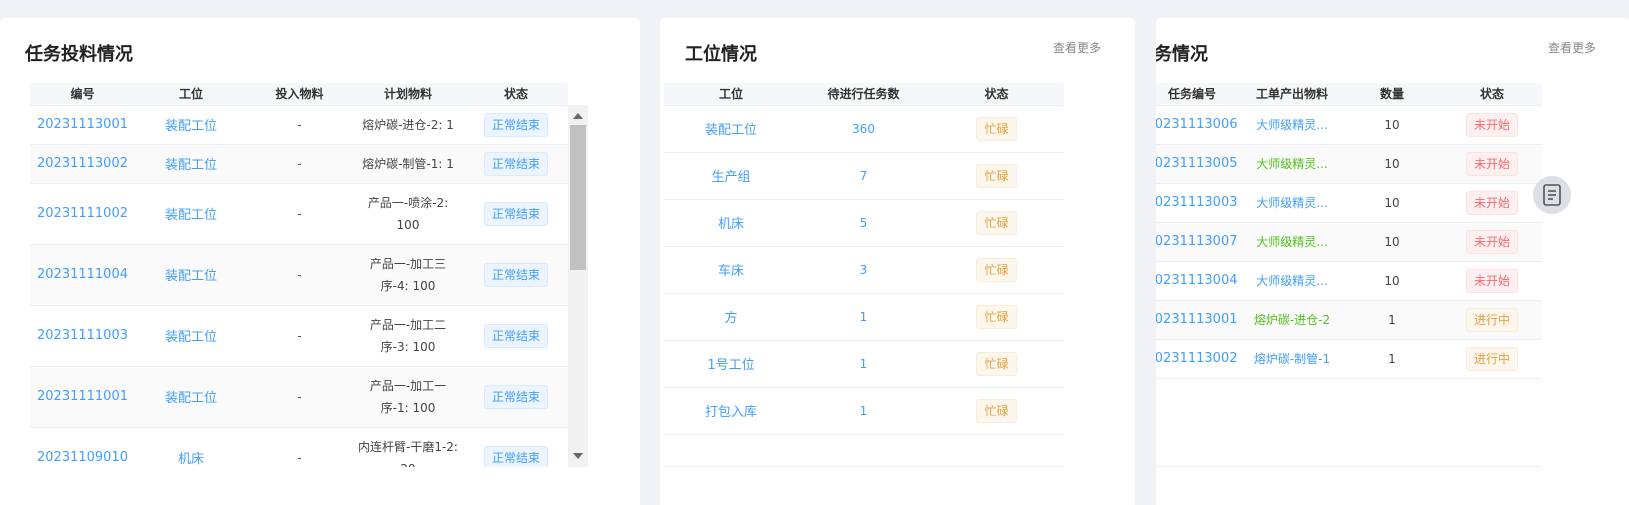 The image size is (1629, 505). Describe the element at coordinates (578, 286) in the screenshot. I see `feeding-table-scrollbar` at that location.